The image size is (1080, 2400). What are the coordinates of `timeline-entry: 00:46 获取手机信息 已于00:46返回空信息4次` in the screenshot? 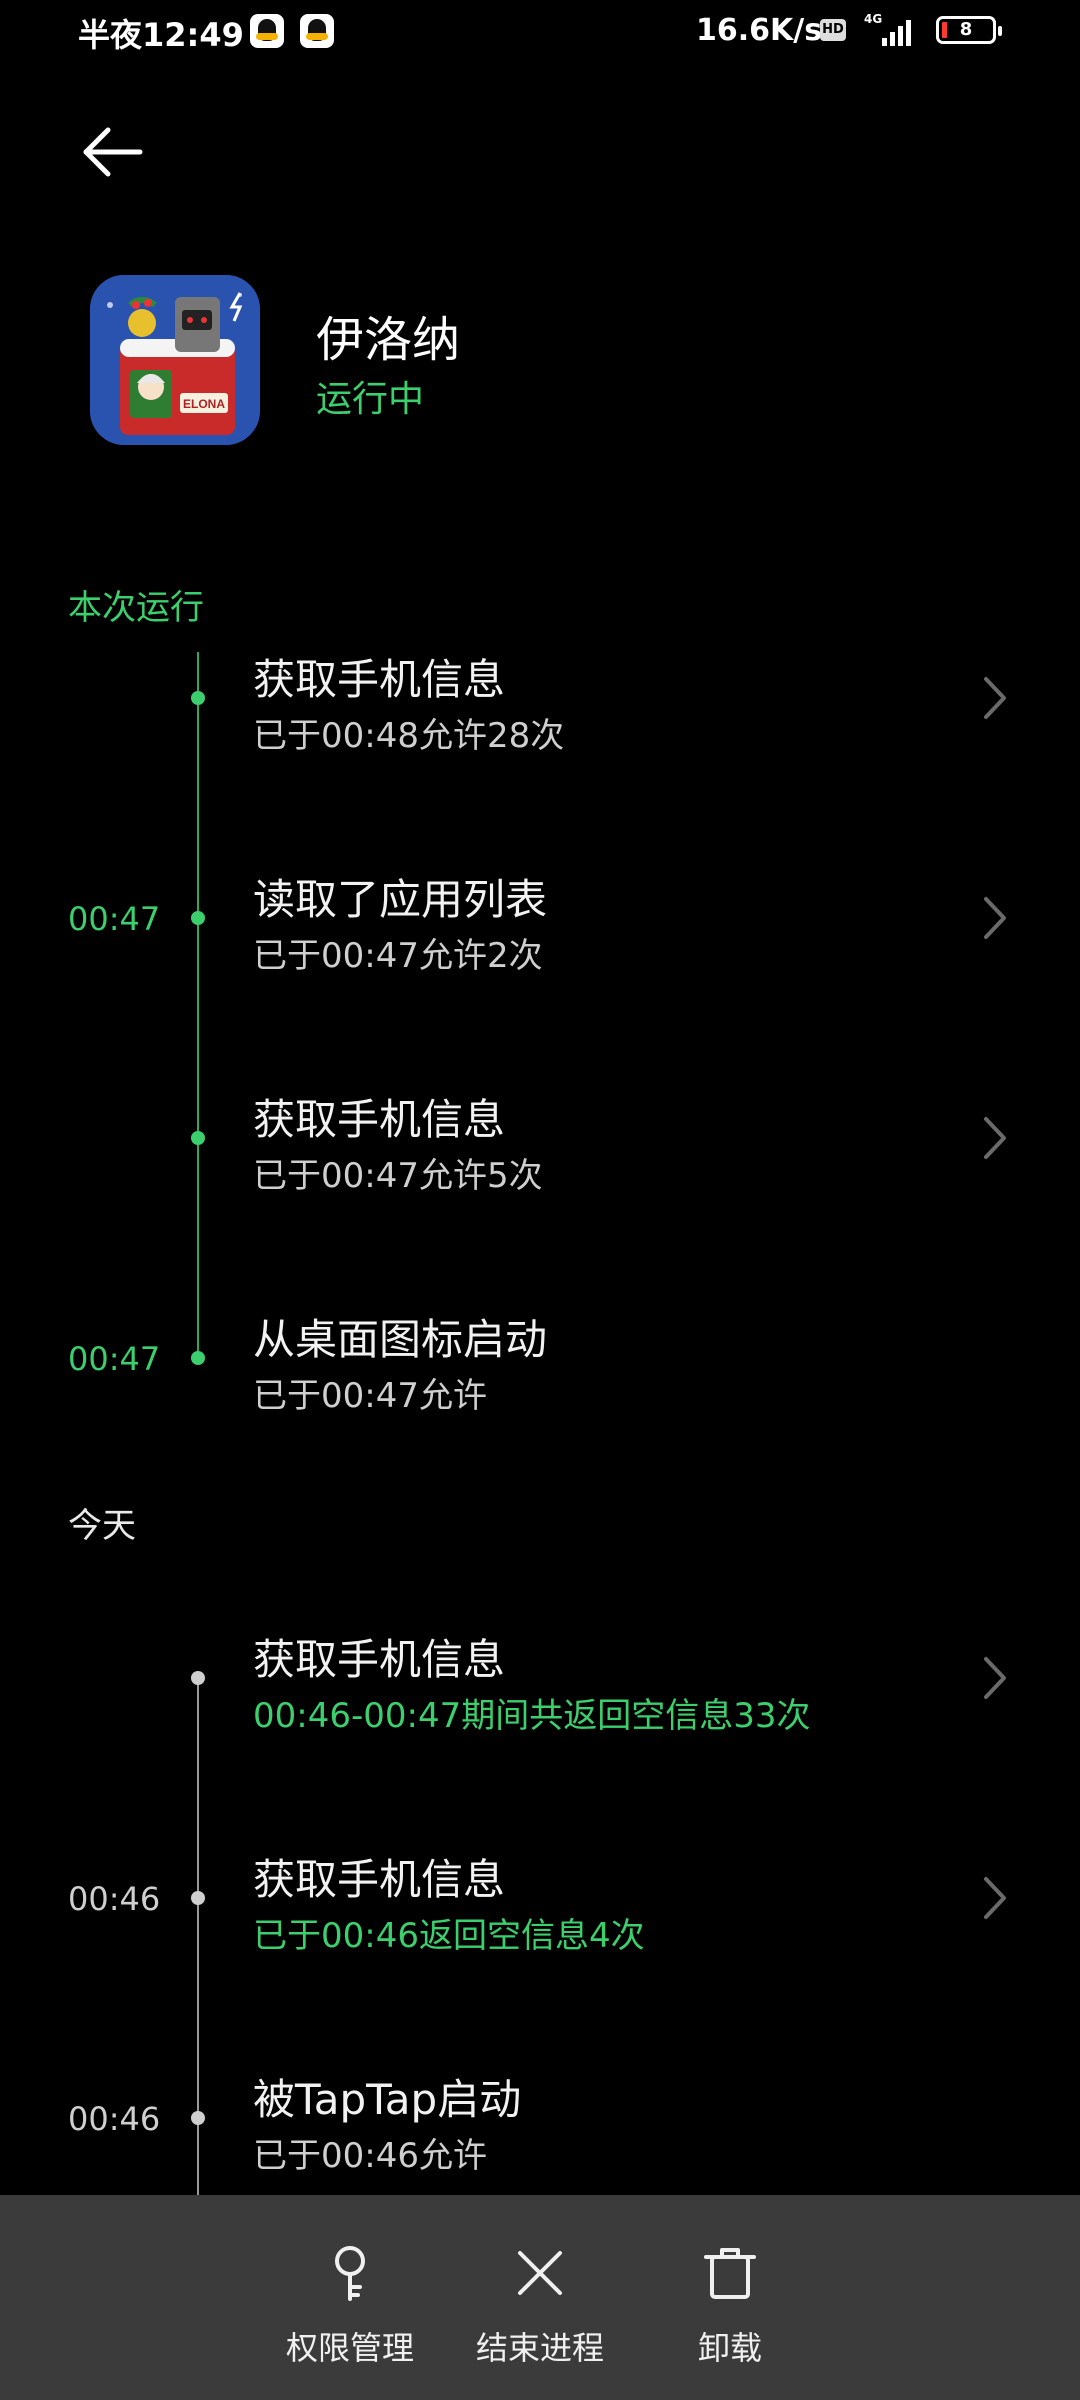 It's located at (540, 1900).